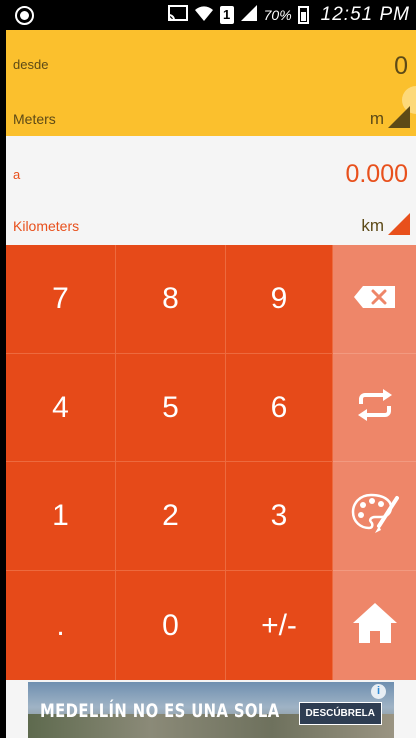  Describe the element at coordinates (61, 299) in the screenshot. I see `key-7: 7` at that location.